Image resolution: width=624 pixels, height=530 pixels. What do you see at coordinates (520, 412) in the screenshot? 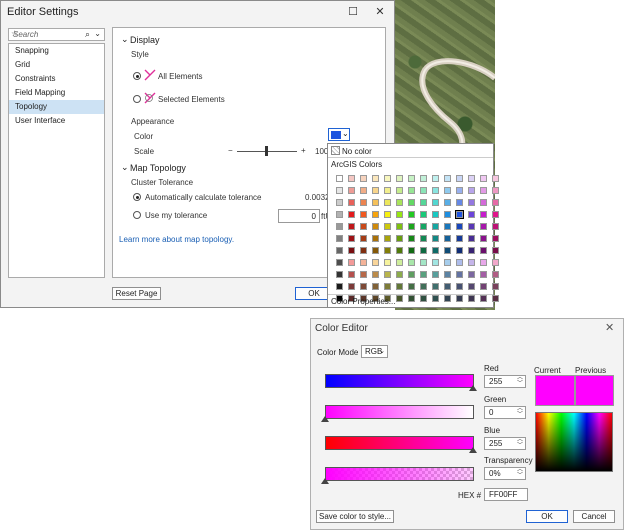
I see `green-spinner-icon: ︿ ﹀` at bounding box center [520, 412].